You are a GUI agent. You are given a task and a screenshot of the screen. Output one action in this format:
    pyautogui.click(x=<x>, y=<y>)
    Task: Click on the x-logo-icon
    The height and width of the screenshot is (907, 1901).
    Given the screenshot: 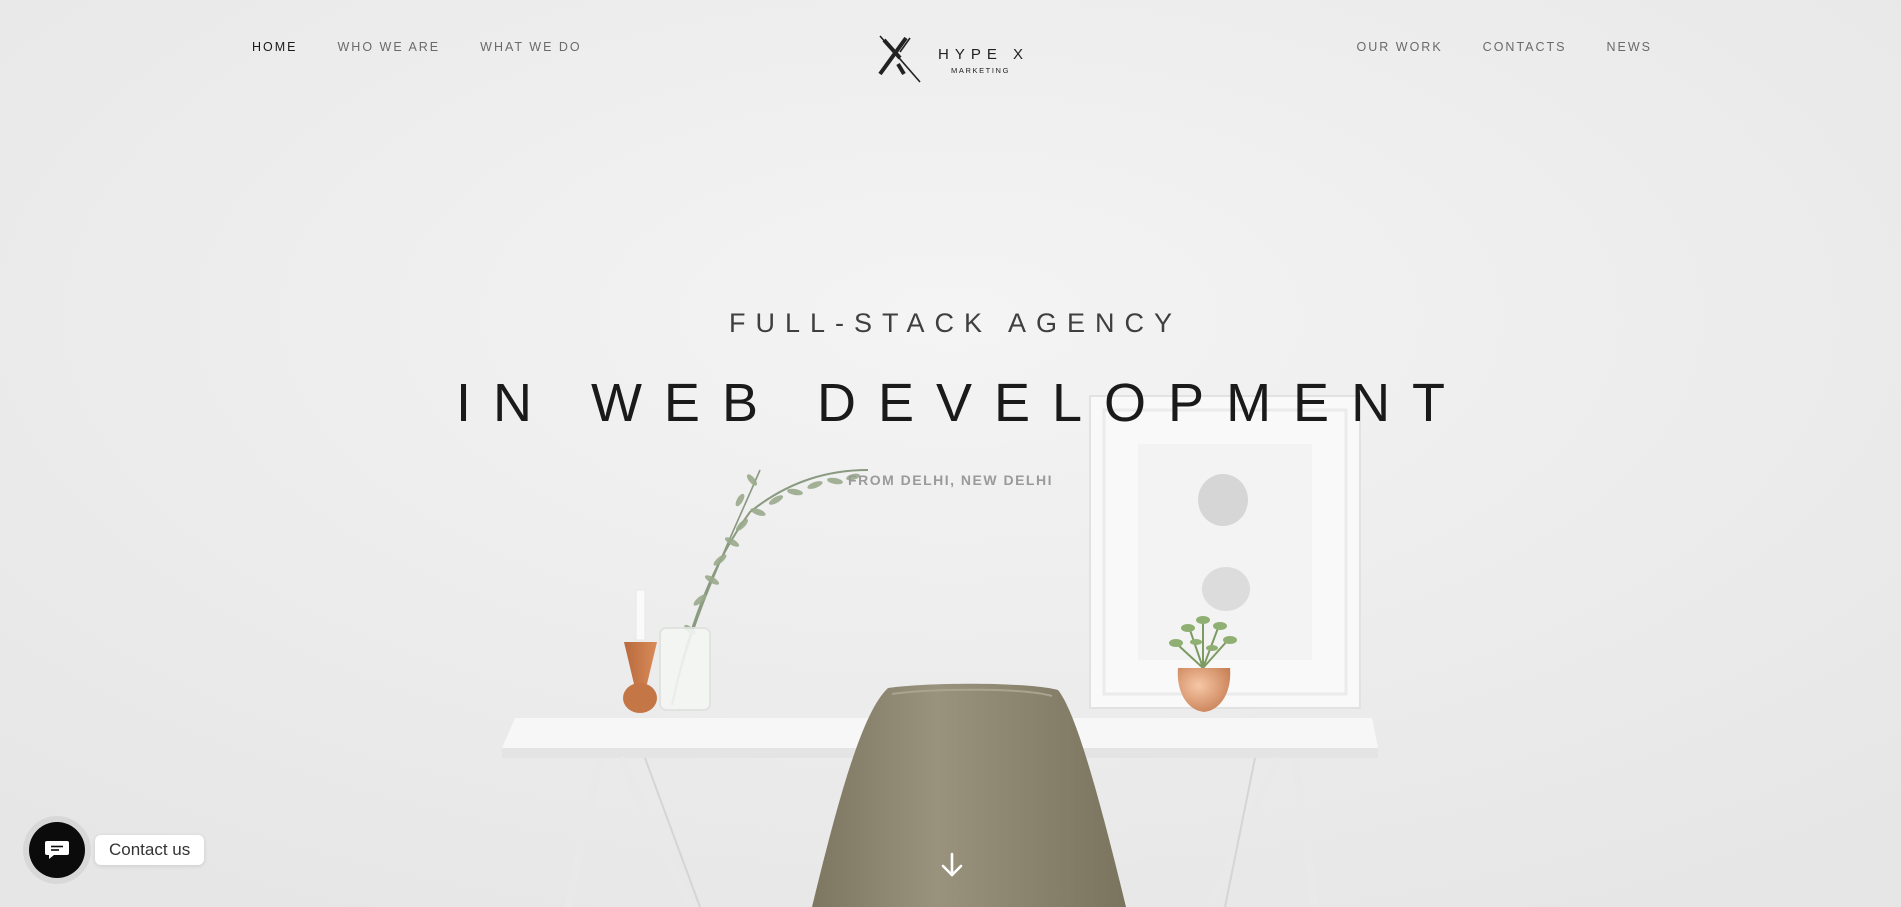 What is the action you would take?
    pyautogui.click(x=900, y=60)
    